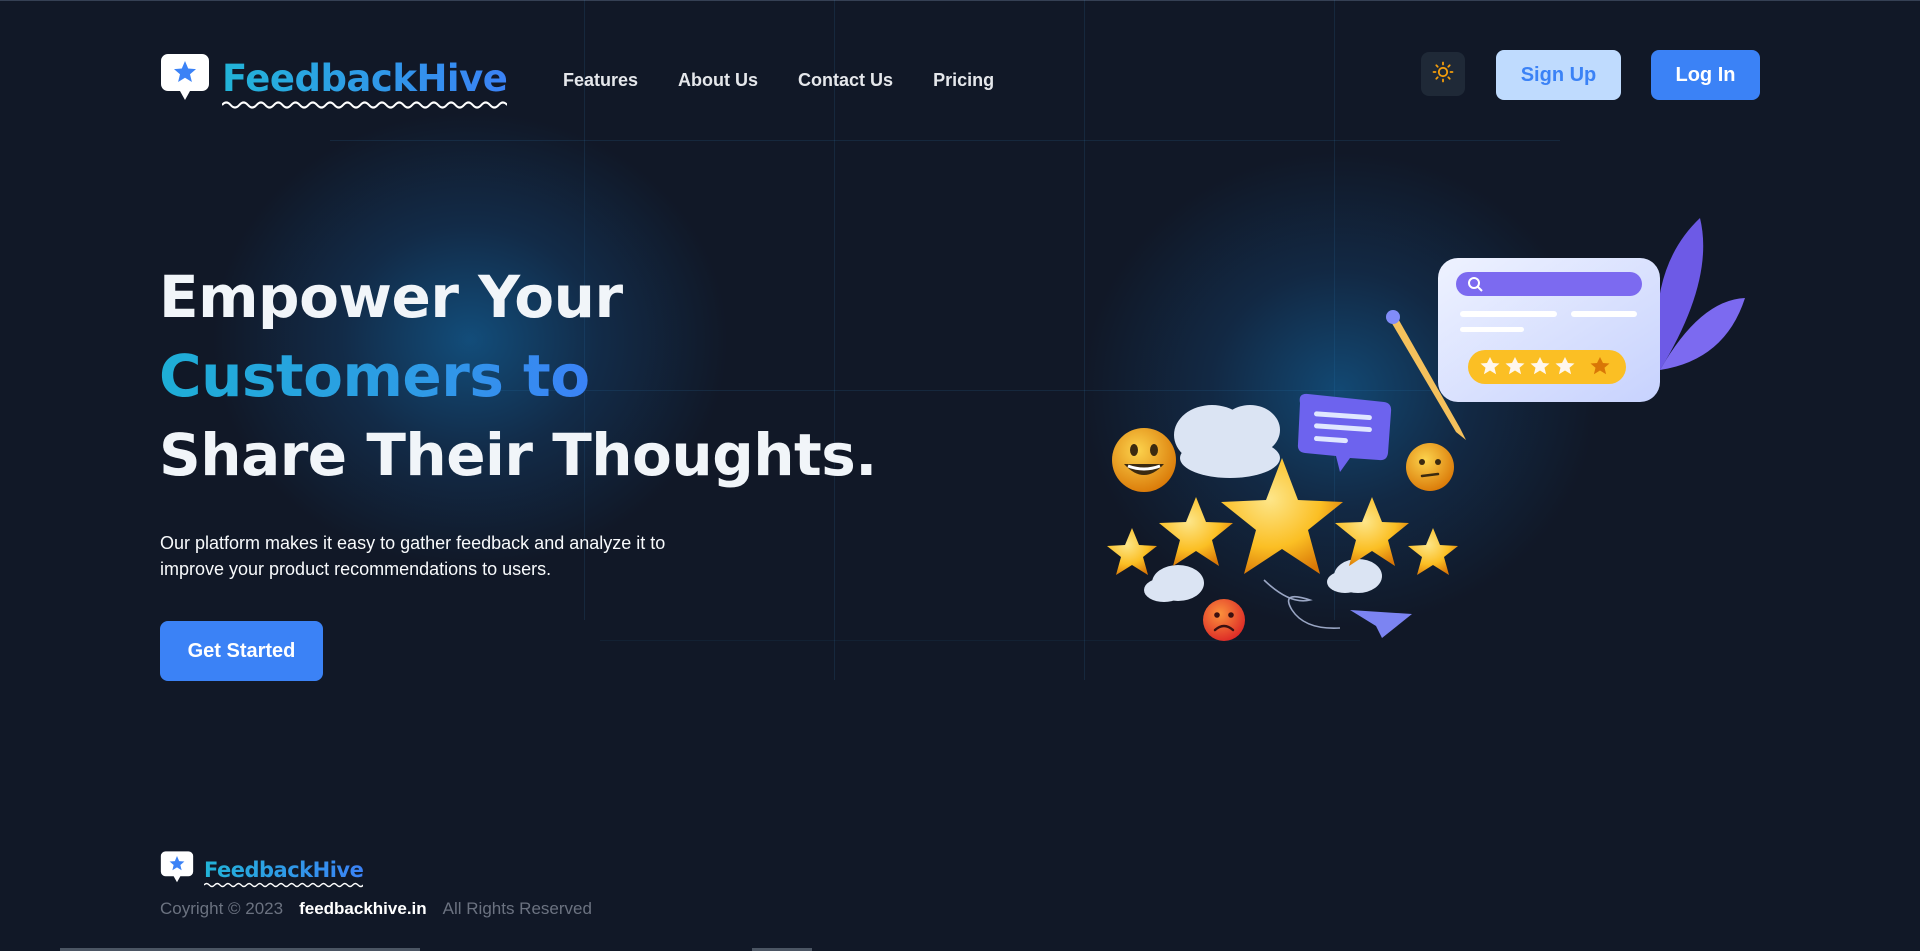 The width and height of the screenshot is (1920, 951). What do you see at coordinates (518, 455) in the screenshot?
I see `hero-title-line-3: Share Their Thoughts.` at bounding box center [518, 455].